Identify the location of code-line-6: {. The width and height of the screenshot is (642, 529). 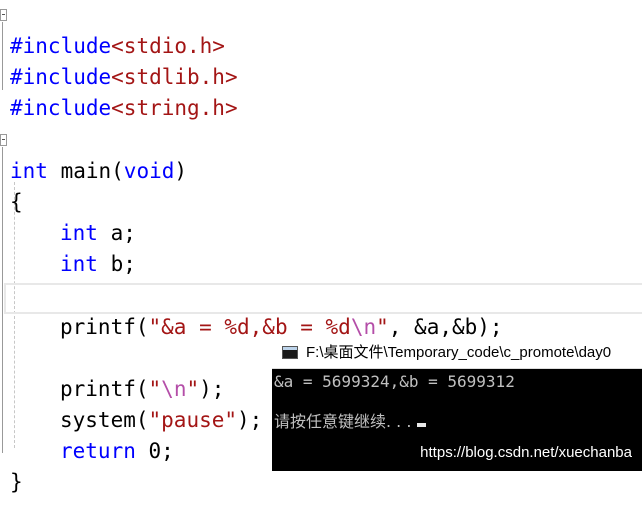
(25, 185).